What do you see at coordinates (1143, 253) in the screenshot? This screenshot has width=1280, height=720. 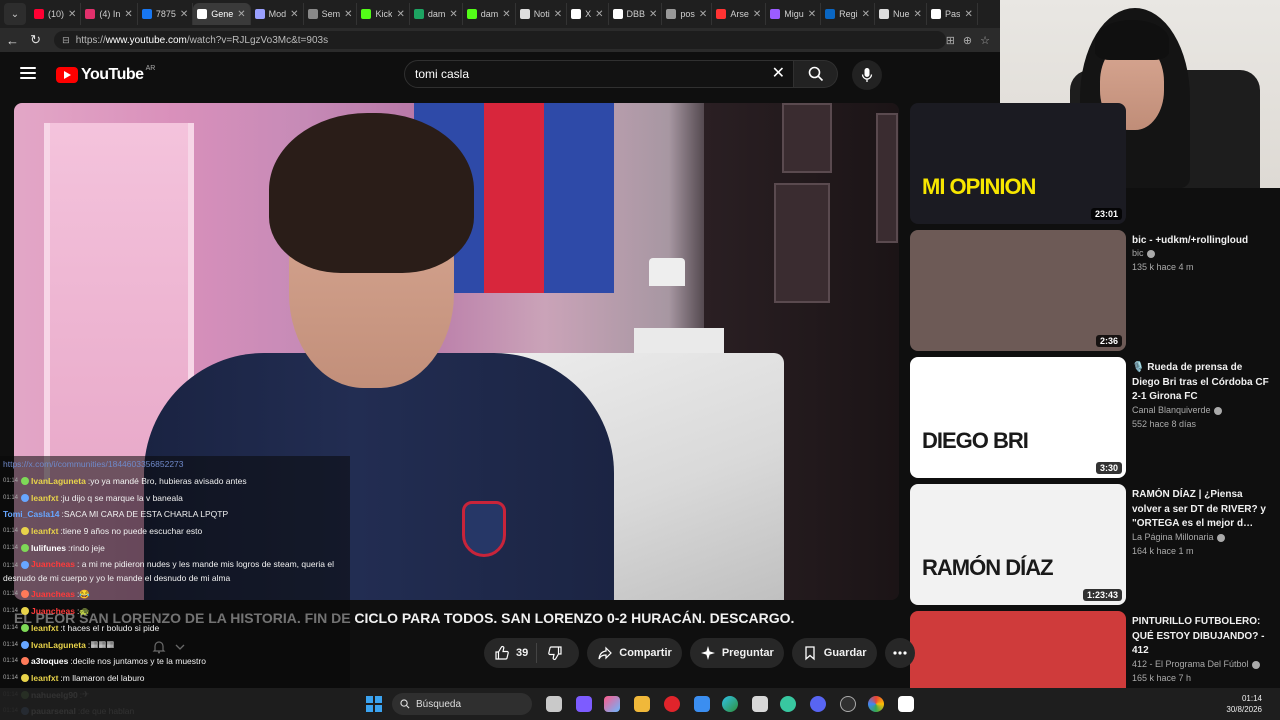 I see `recommended-channel: bic` at bounding box center [1143, 253].